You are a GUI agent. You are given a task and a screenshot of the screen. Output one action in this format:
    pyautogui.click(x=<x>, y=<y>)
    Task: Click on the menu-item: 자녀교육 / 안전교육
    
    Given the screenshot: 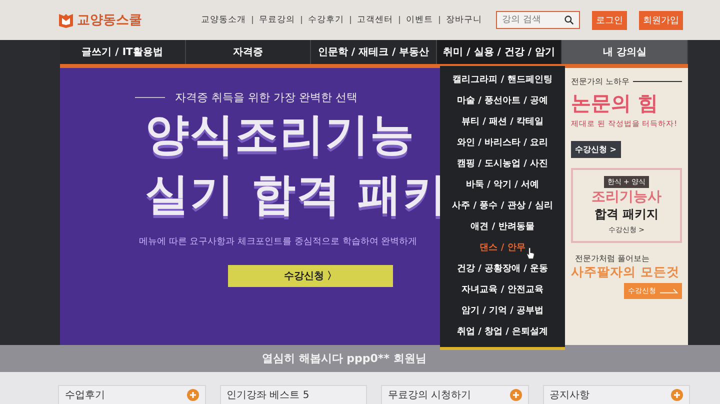 What is the action you would take?
    pyautogui.click(x=502, y=290)
    